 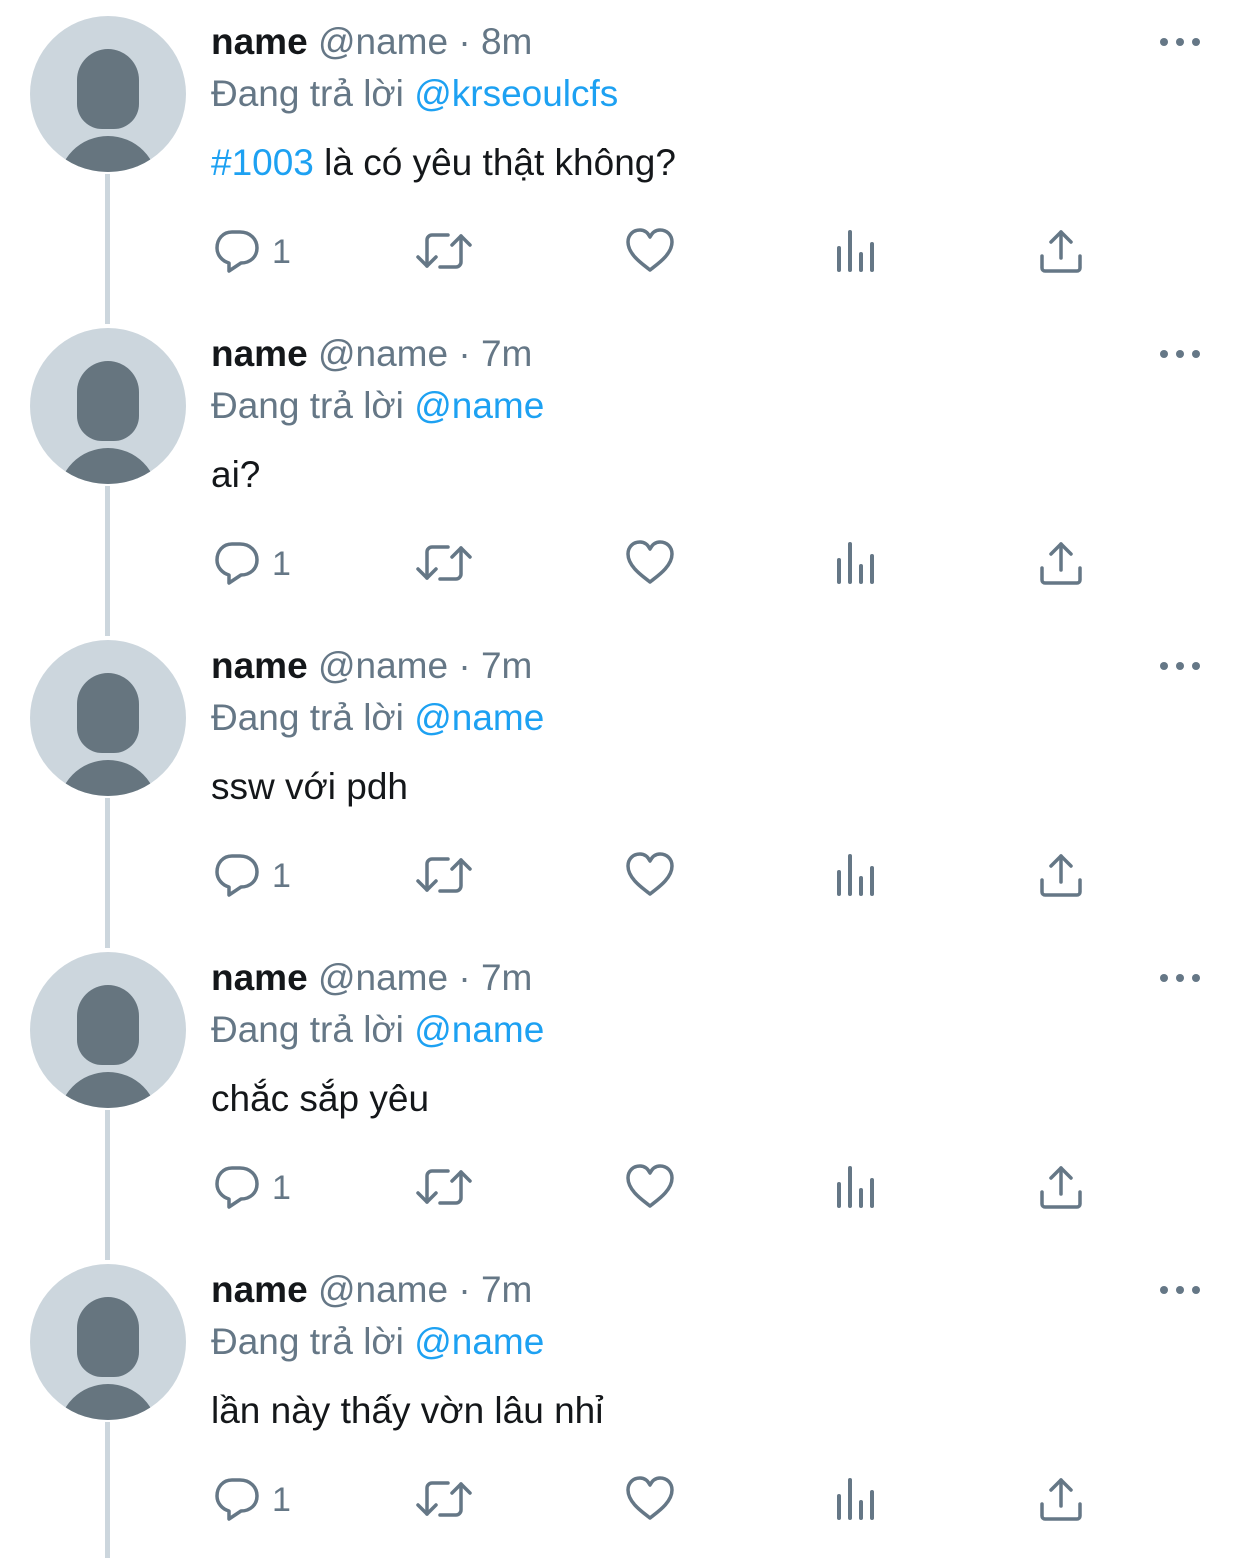 What do you see at coordinates (320, 1099) in the screenshot?
I see `tweet-text: chắc sắp yêu` at bounding box center [320, 1099].